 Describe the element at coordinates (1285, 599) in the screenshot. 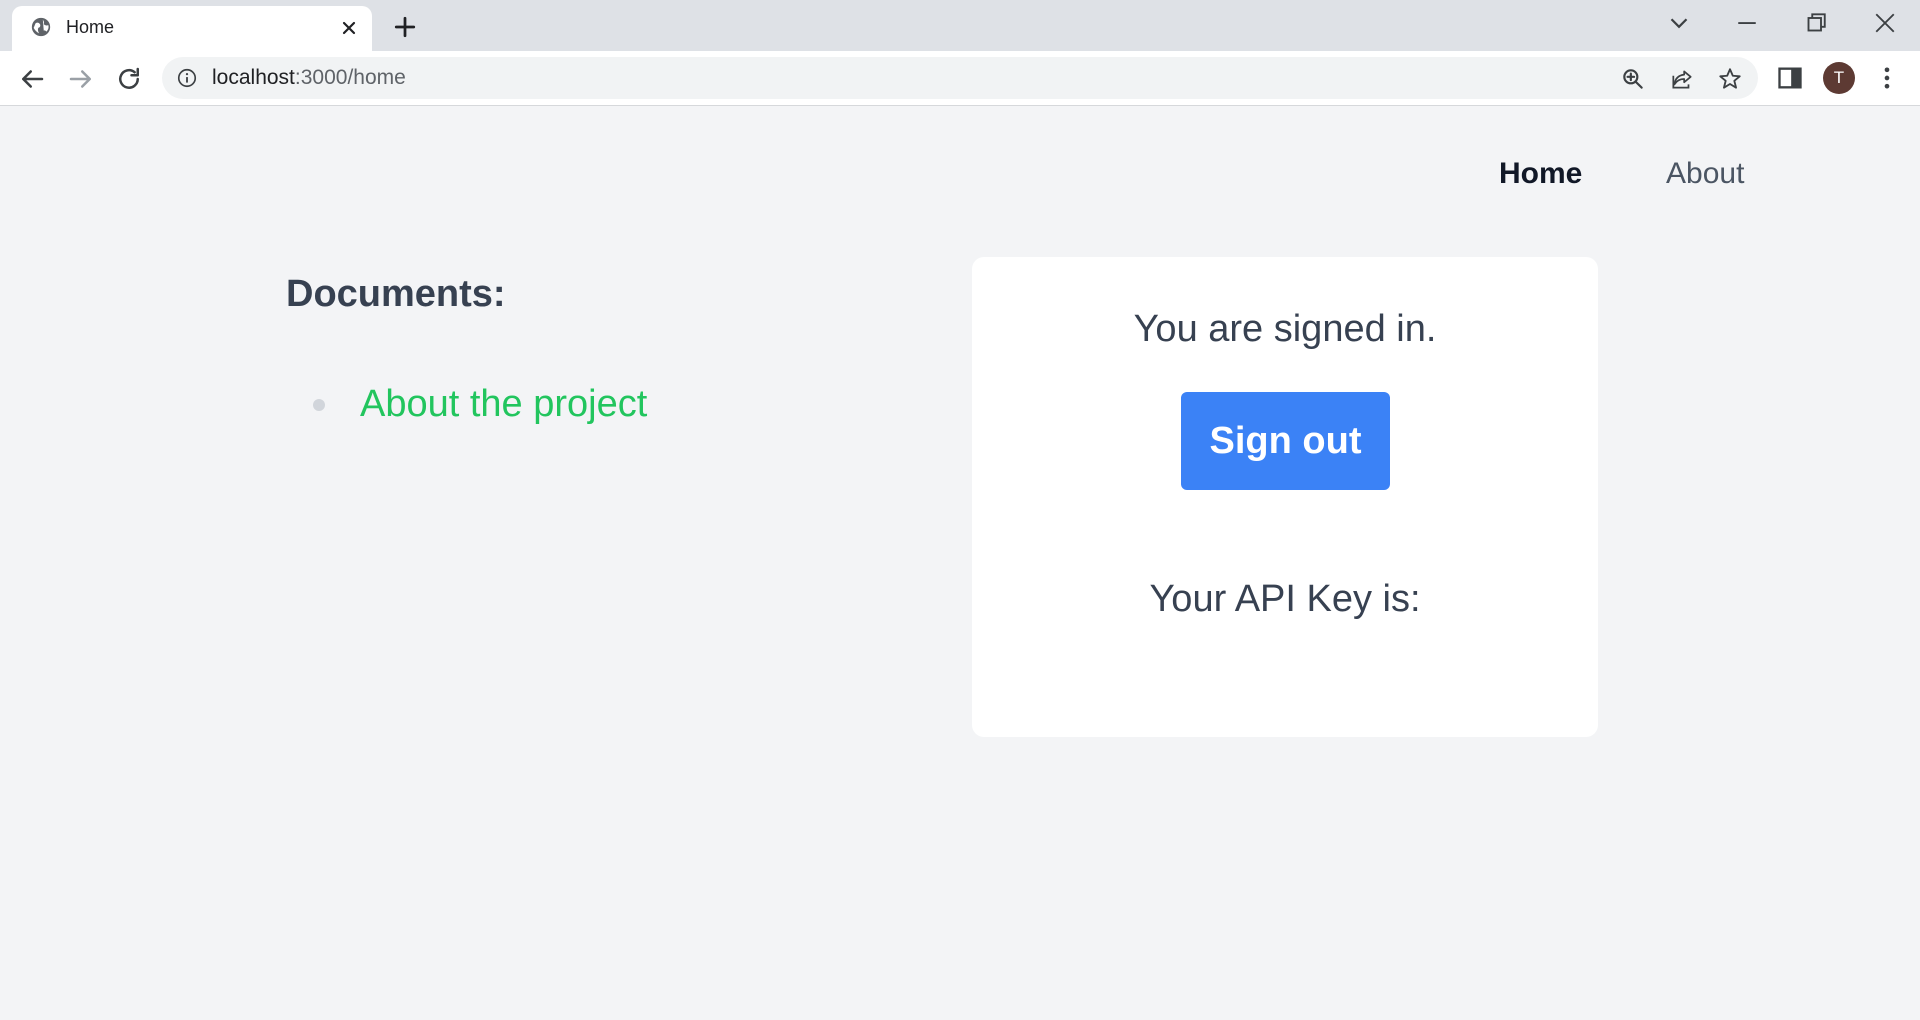

I see `api-key-label: Your API Key is:` at that location.